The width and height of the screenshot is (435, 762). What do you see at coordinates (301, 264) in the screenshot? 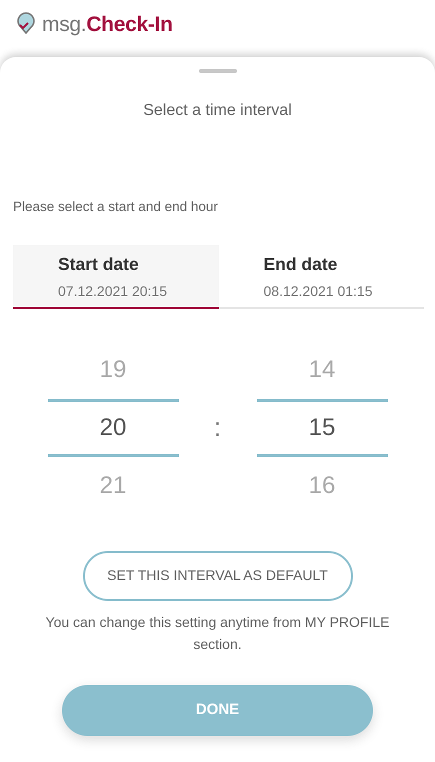
I see `tab-label: End date` at bounding box center [301, 264].